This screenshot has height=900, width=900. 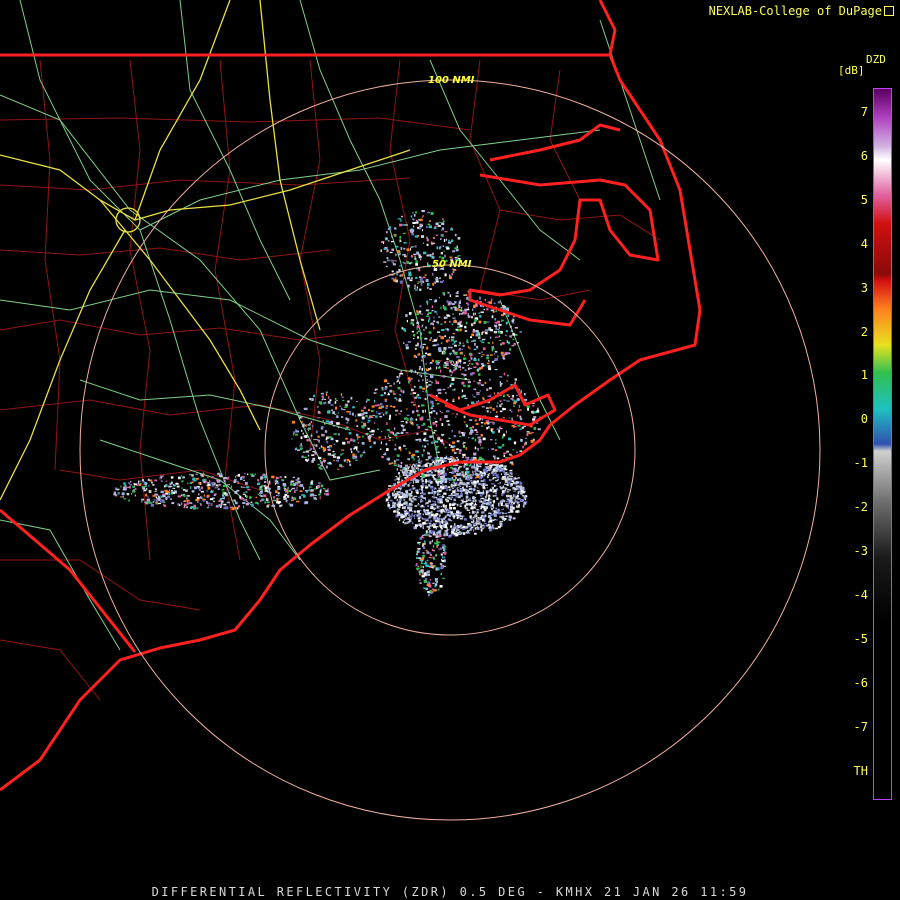 What do you see at coordinates (555, 142) in the screenshot?
I see `albemarle-shore` at bounding box center [555, 142].